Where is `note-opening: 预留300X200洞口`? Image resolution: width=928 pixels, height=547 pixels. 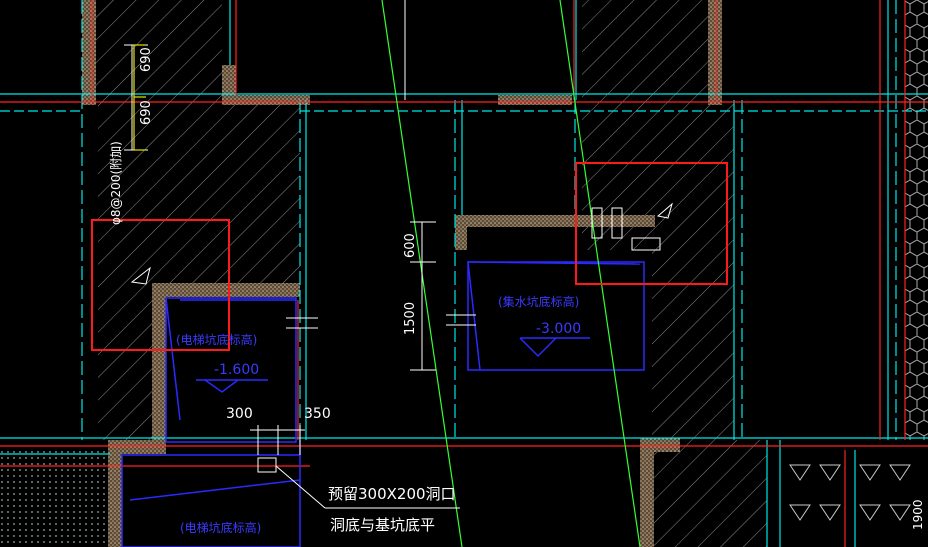 note-opening: 预留300X200洞口 is located at coordinates (392, 494).